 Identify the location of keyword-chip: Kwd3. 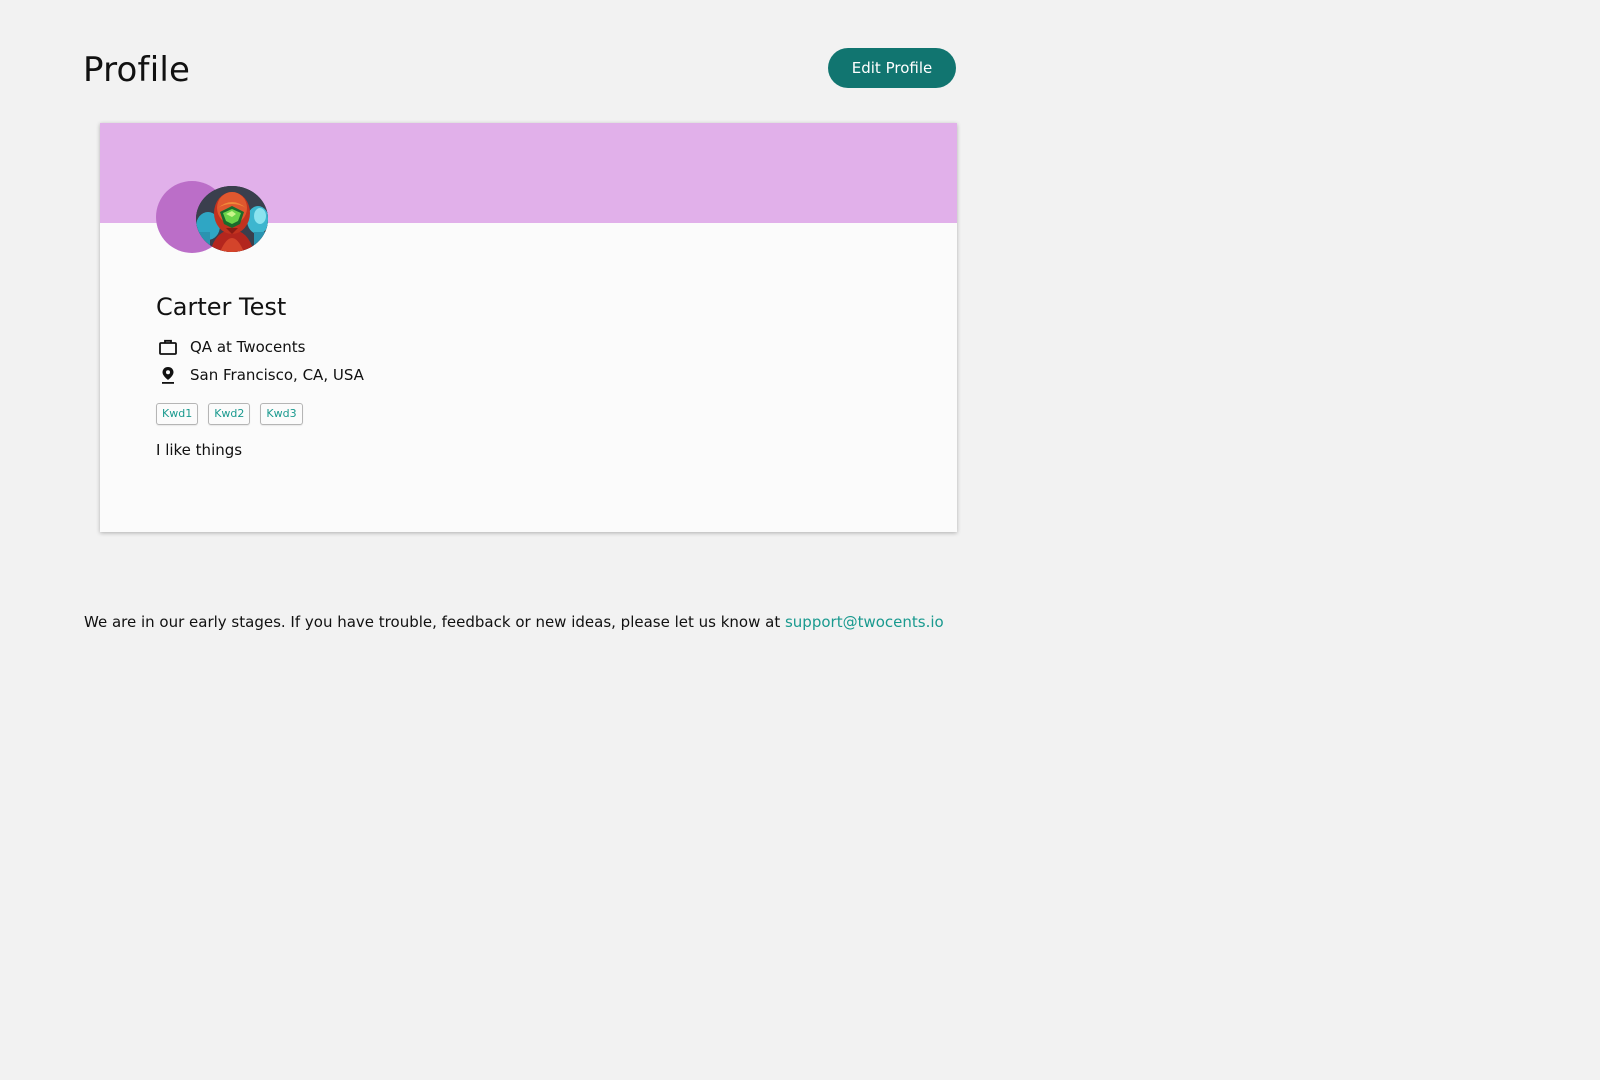
(281, 414).